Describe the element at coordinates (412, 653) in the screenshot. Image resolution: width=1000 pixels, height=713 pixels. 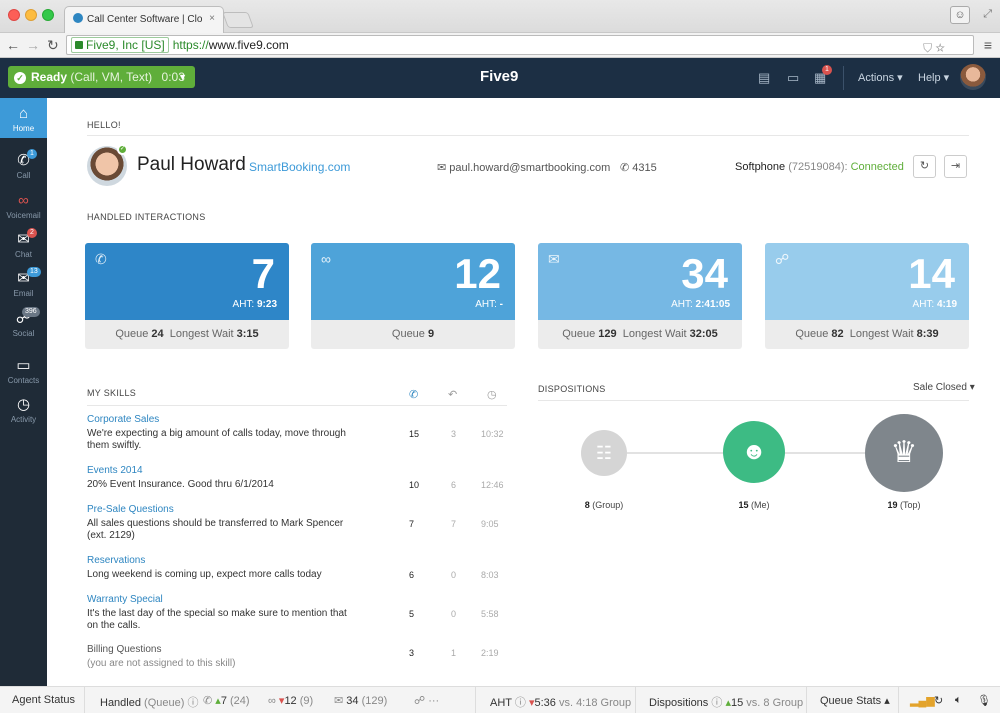
I see `skill-calls: 3` at that location.